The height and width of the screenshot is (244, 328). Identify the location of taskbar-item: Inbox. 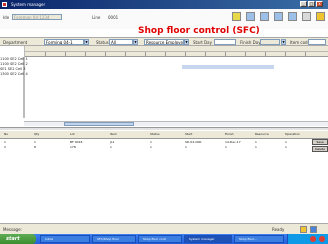
(65, 239).